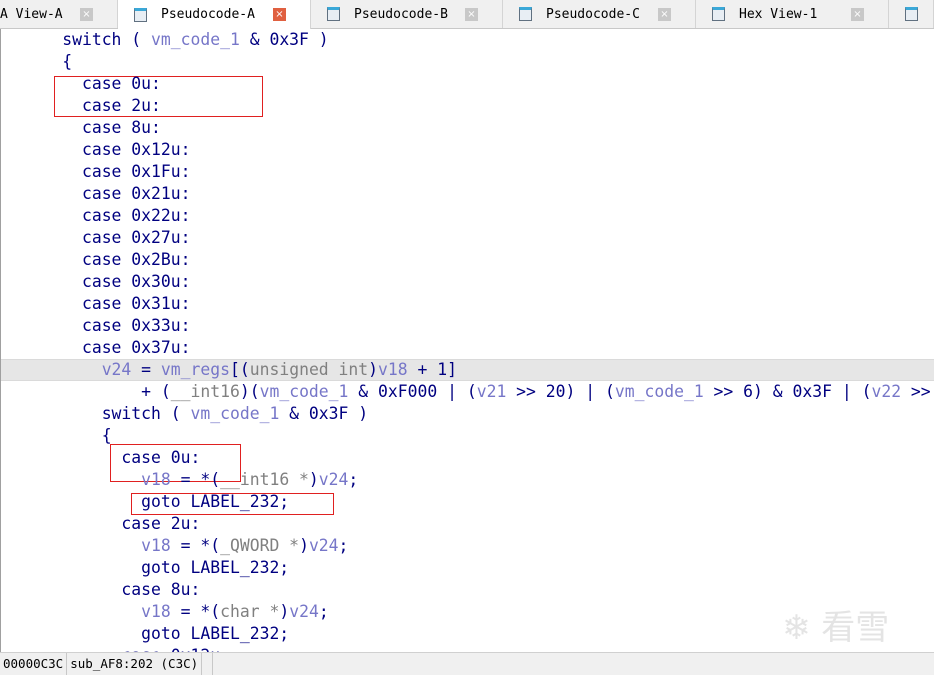  I want to click on tab-info, so click(911, 14).